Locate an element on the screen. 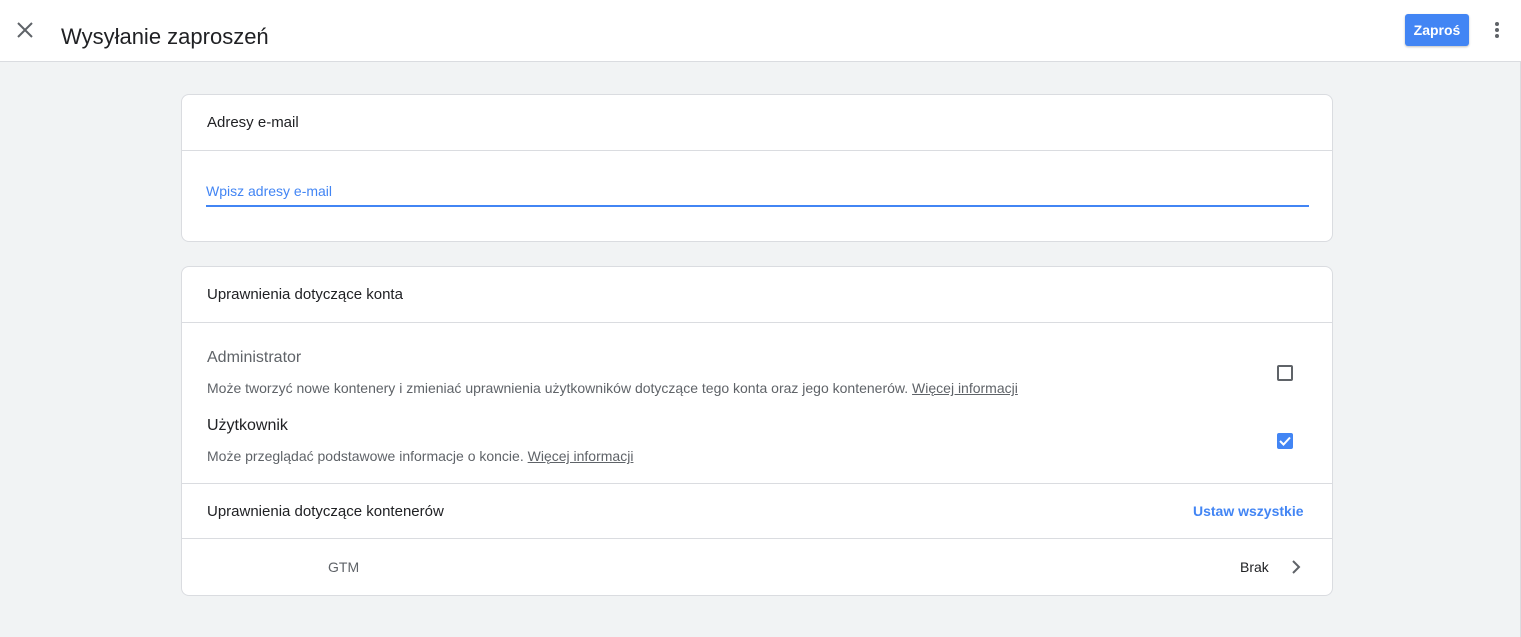 This screenshot has width=1521, height=637. role-title-user: Użytkownik is located at coordinates (247, 425).